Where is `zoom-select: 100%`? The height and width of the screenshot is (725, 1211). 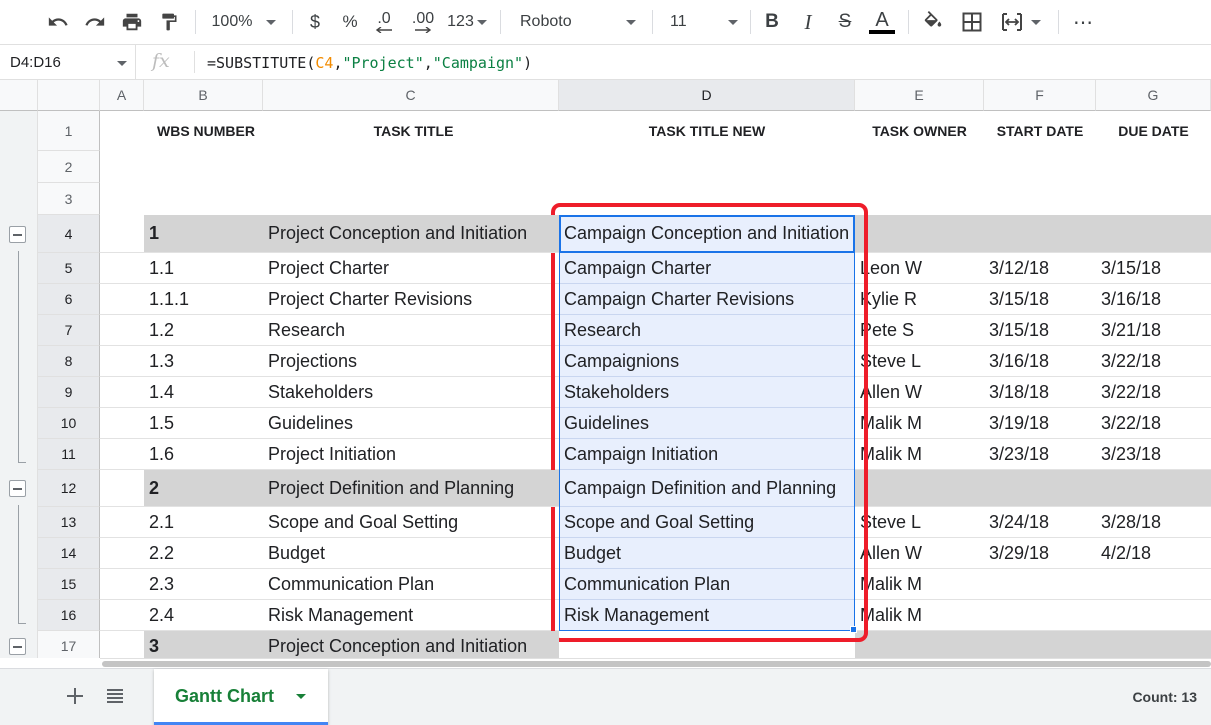 zoom-select: 100% is located at coordinates (244, 22).